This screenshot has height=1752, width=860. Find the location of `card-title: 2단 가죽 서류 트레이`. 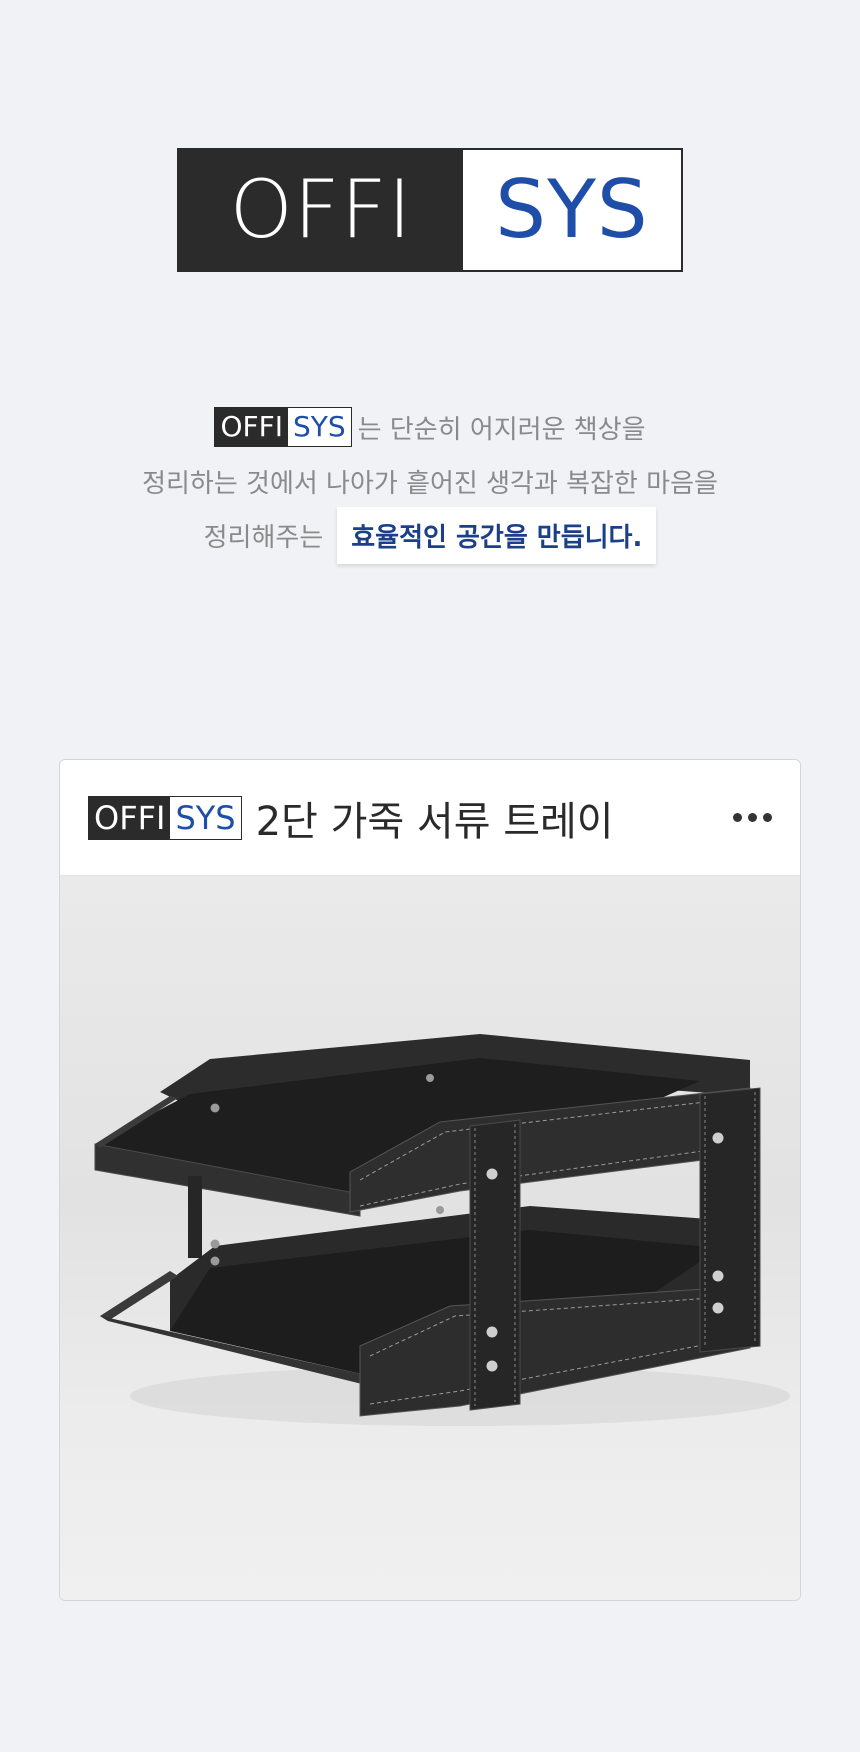

card-title: 2단 가죽 서류 트레이 is located at coordinates (434, 821).